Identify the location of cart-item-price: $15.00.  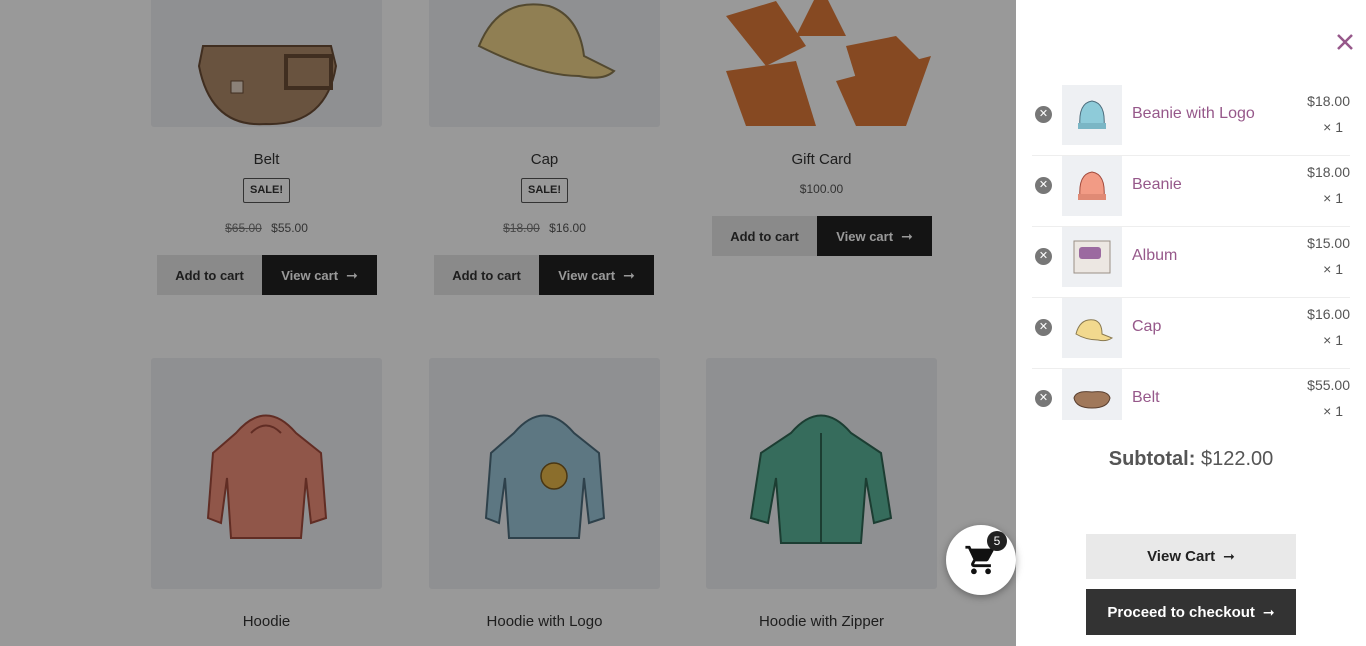
(1328, 243).